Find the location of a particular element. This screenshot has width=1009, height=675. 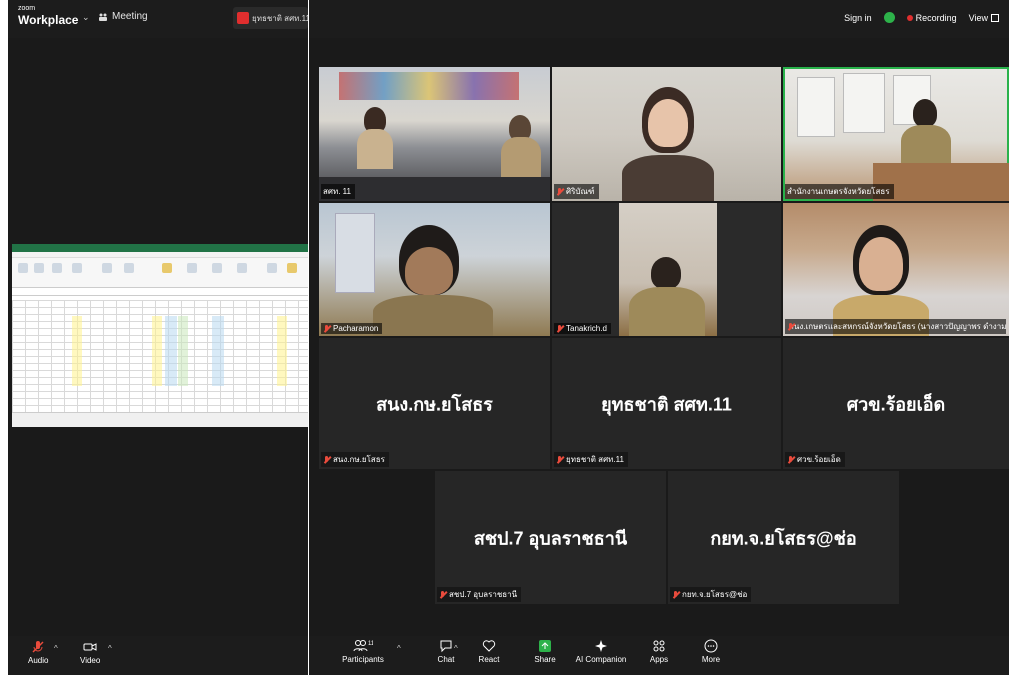

name-tile: ยุทธชาติ สศท.11 ยุทธชาติ สศท.11 is located at coordinates (666, 403).